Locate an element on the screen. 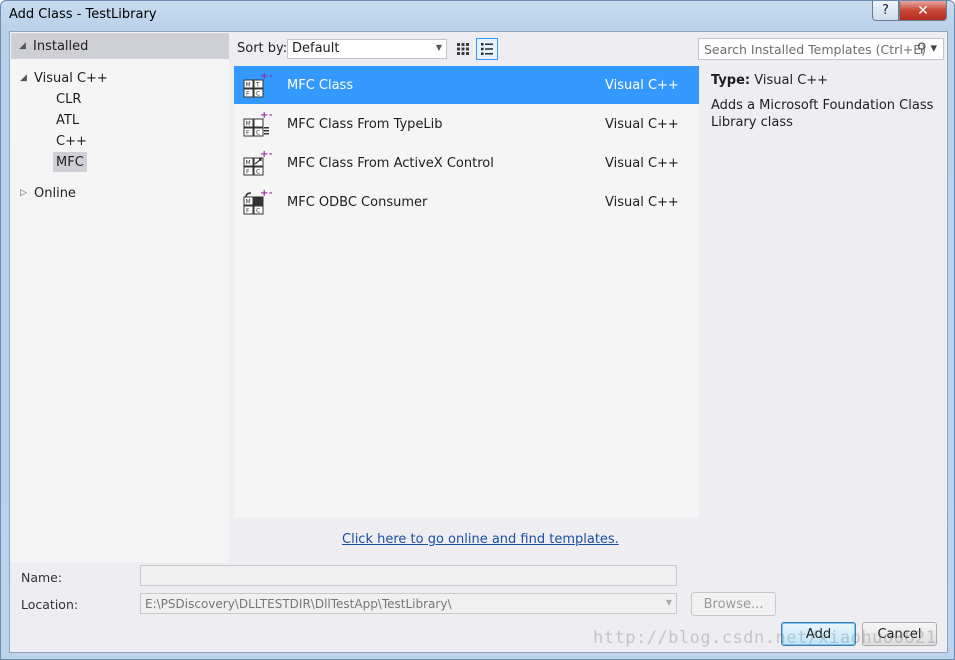  template-name: MFC ODBC Consumer is located at coordinates (357, 202).